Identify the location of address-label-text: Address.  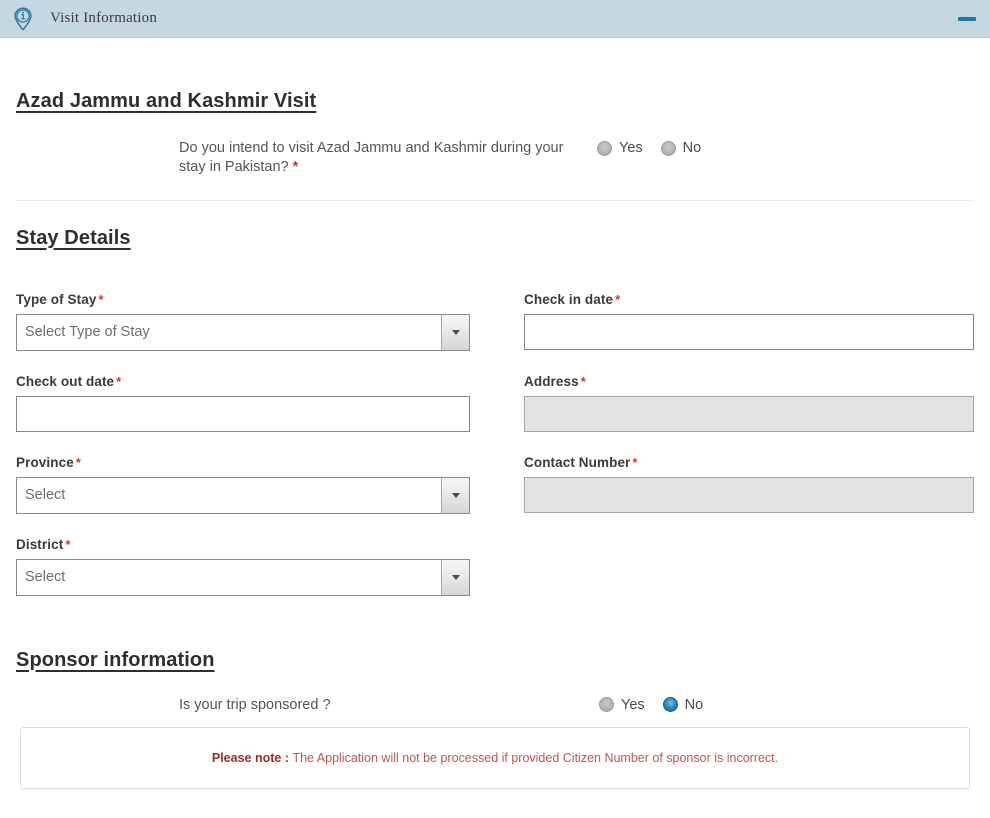
(551, 381).